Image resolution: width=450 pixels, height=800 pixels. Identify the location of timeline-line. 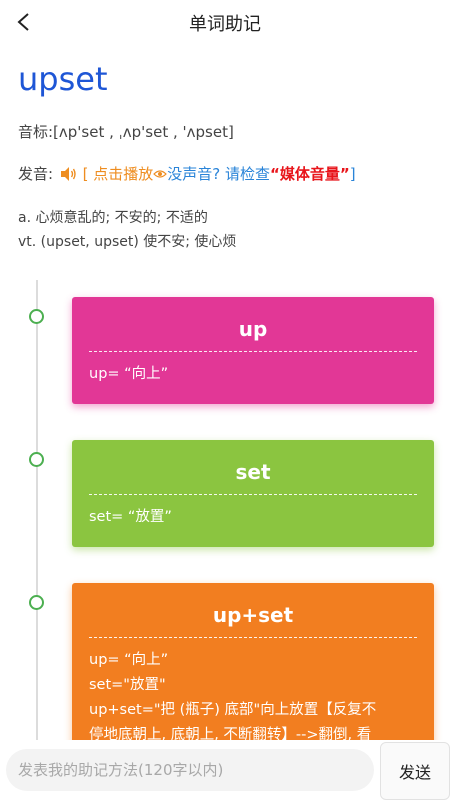
(37, 515).